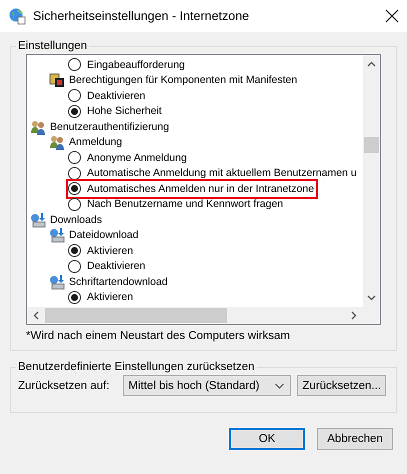 This screenshot has width=407, height=474. I want to click on group-label: Berechtigungen für Komponenten mit Manifesten, so click(183, 80).